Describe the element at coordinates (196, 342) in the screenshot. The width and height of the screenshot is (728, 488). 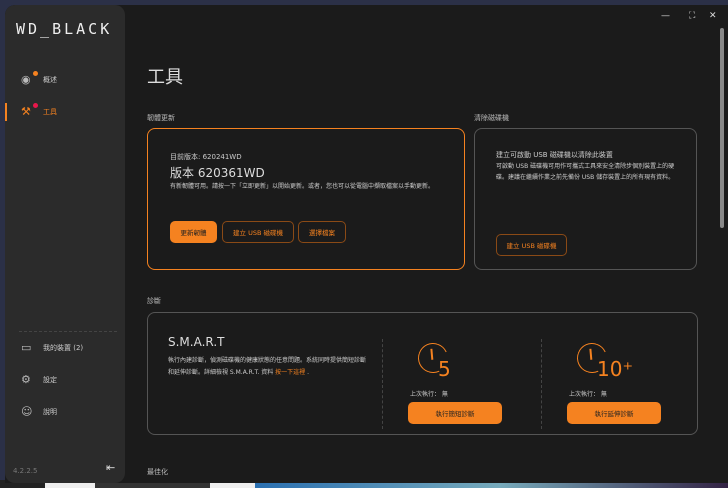
I see `smart-title: S.M.A.R.T` at that location.